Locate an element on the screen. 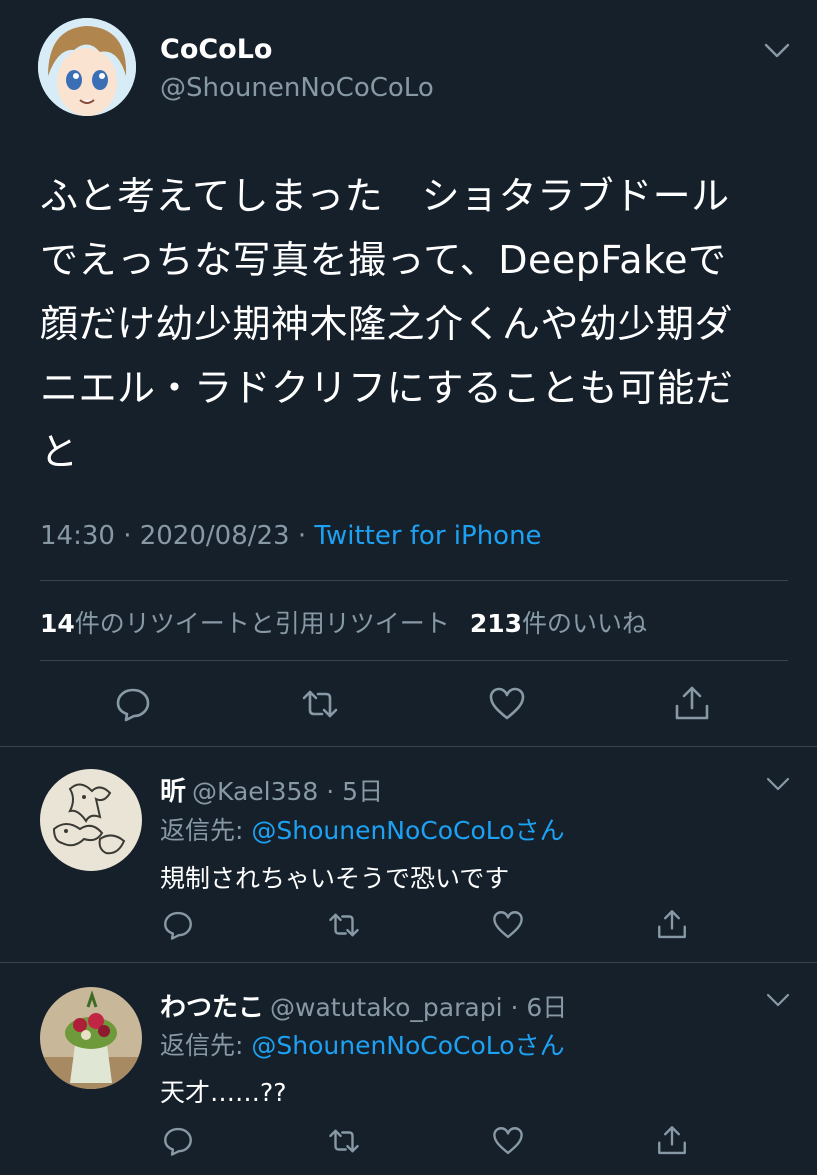 Image resolution: width=817 pixels, height=1175 pixels. reply-display-name: 昕 is located at coordinates (173, 792).